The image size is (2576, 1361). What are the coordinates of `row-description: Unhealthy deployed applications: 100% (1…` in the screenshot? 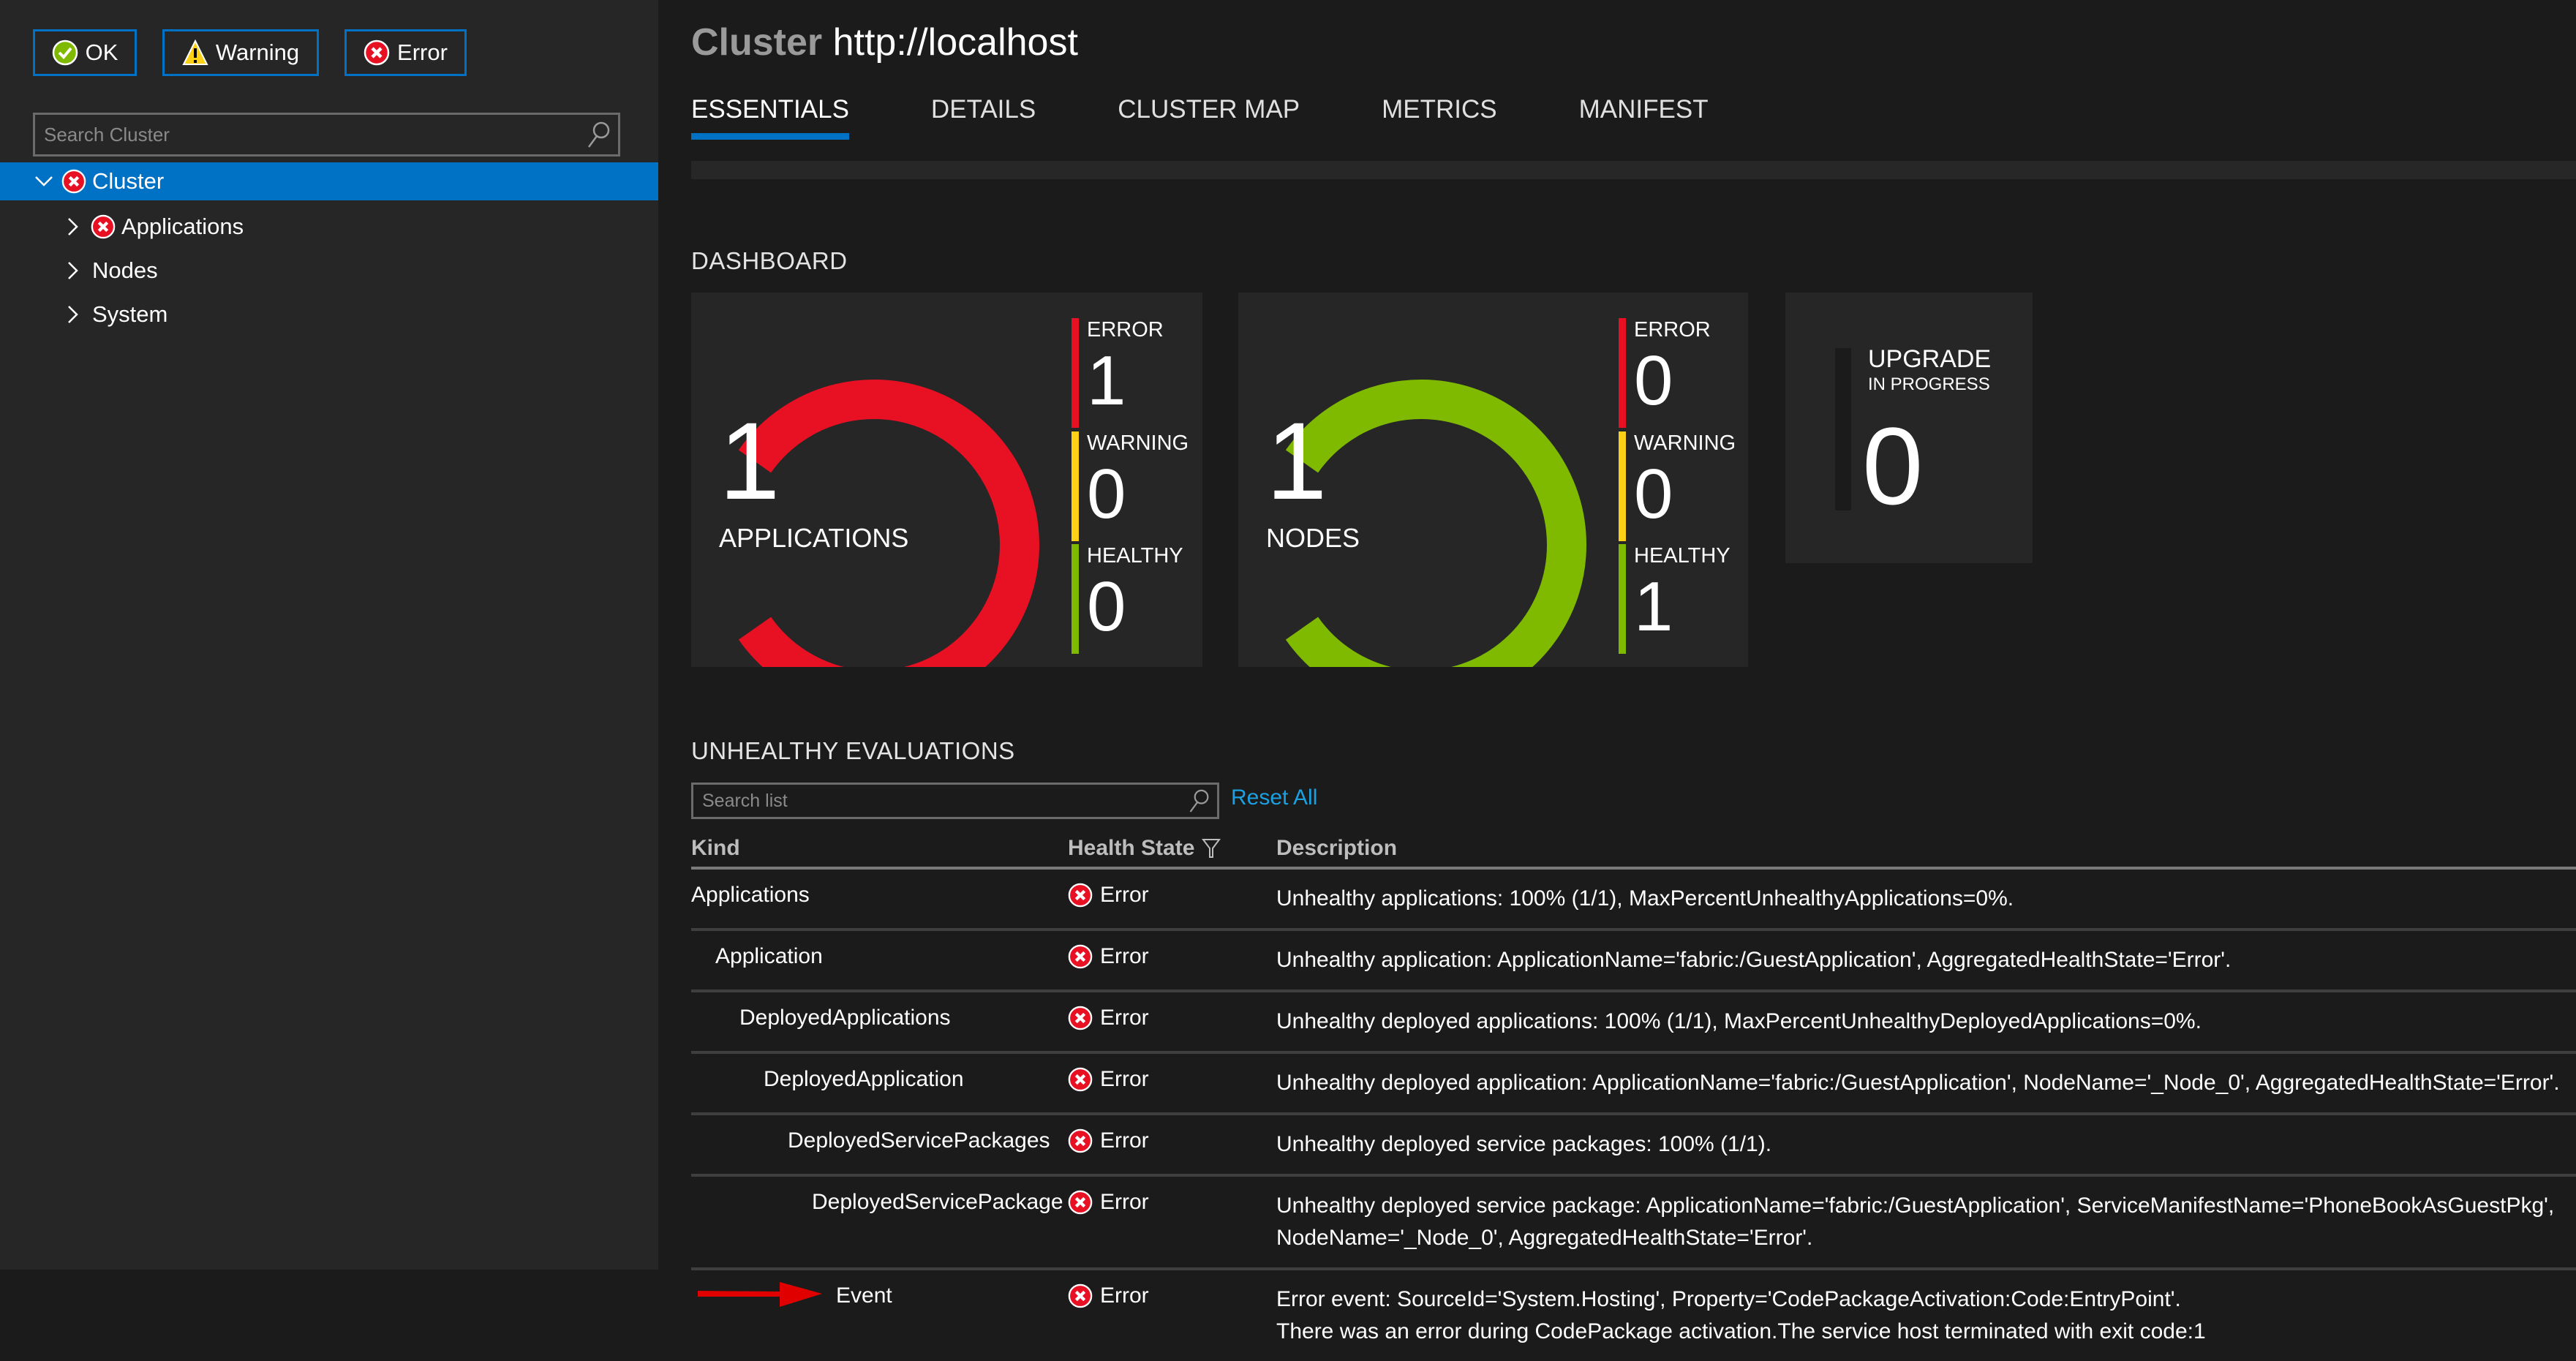 It's located at (1739, 1021).